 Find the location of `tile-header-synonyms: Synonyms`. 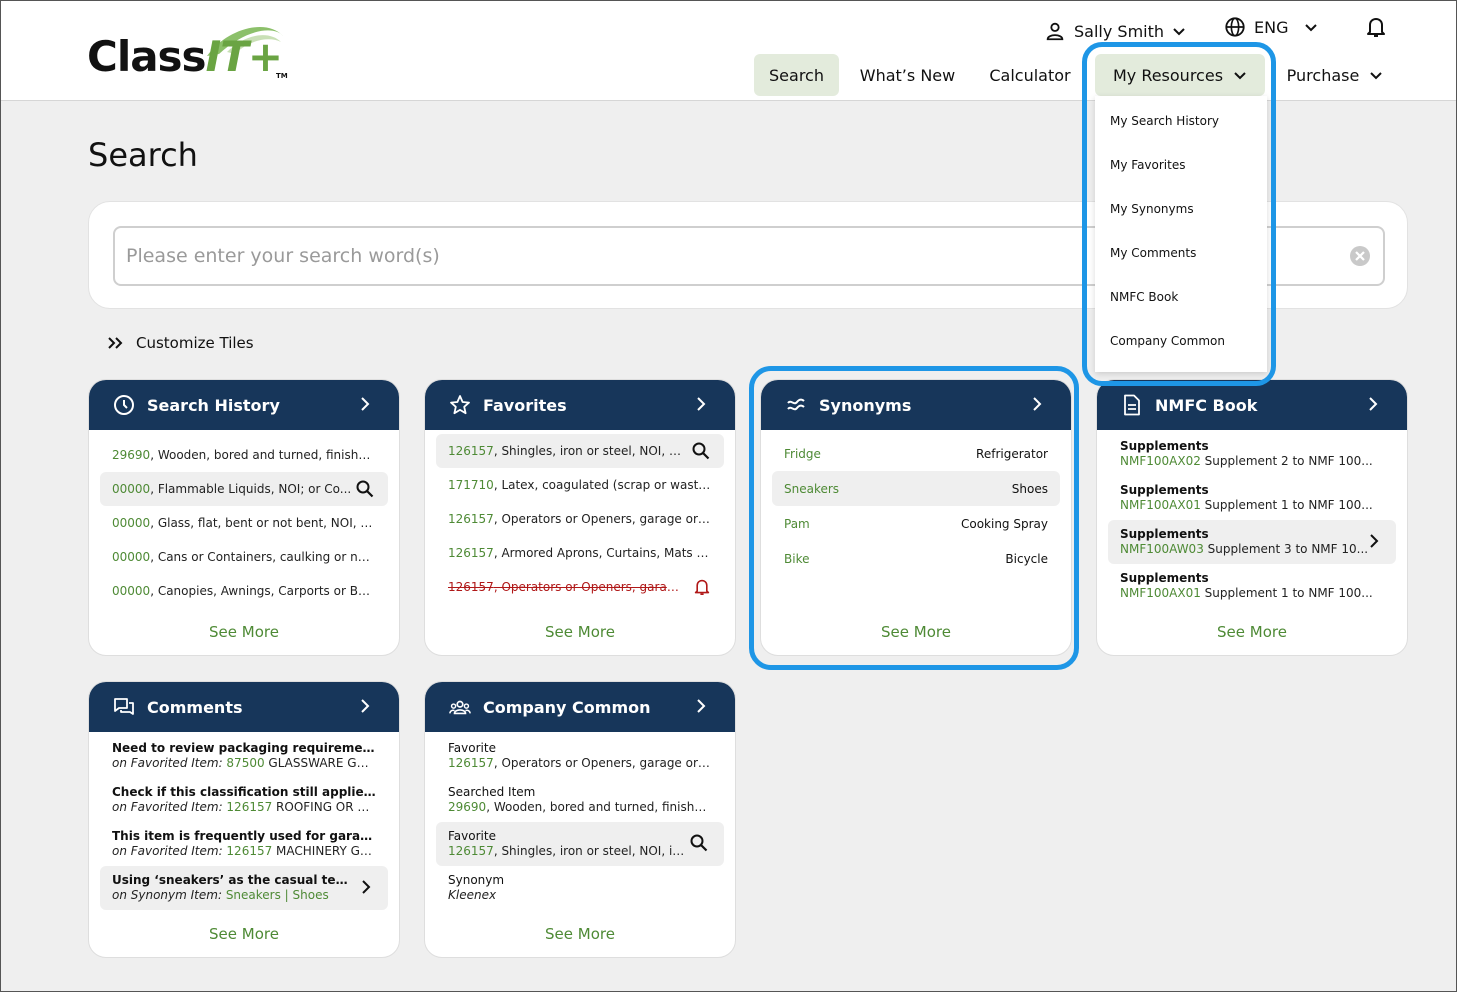

tile-header-synonyms: Synonyms is located at coordinates (916, 405).